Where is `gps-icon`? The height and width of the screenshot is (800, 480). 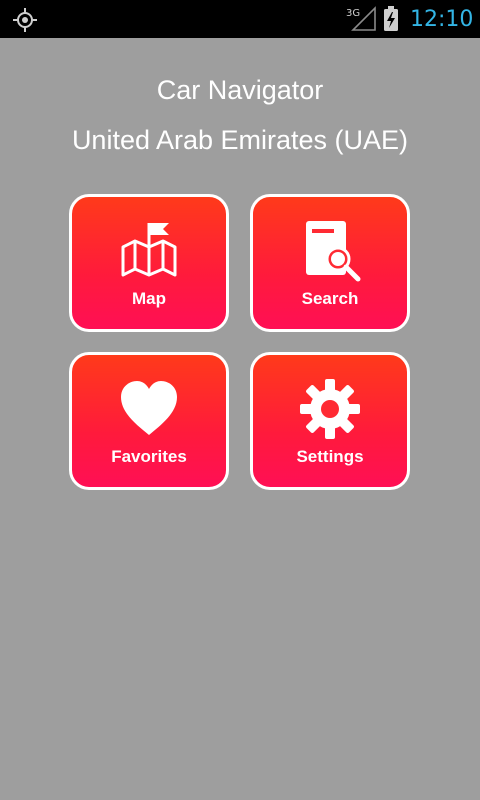
gps-icon is located at coordinates (25, 20).